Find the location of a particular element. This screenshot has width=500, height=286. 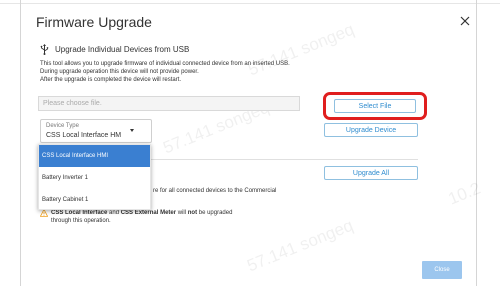

select-file-button: Select File is located at coordinates (375, 106).